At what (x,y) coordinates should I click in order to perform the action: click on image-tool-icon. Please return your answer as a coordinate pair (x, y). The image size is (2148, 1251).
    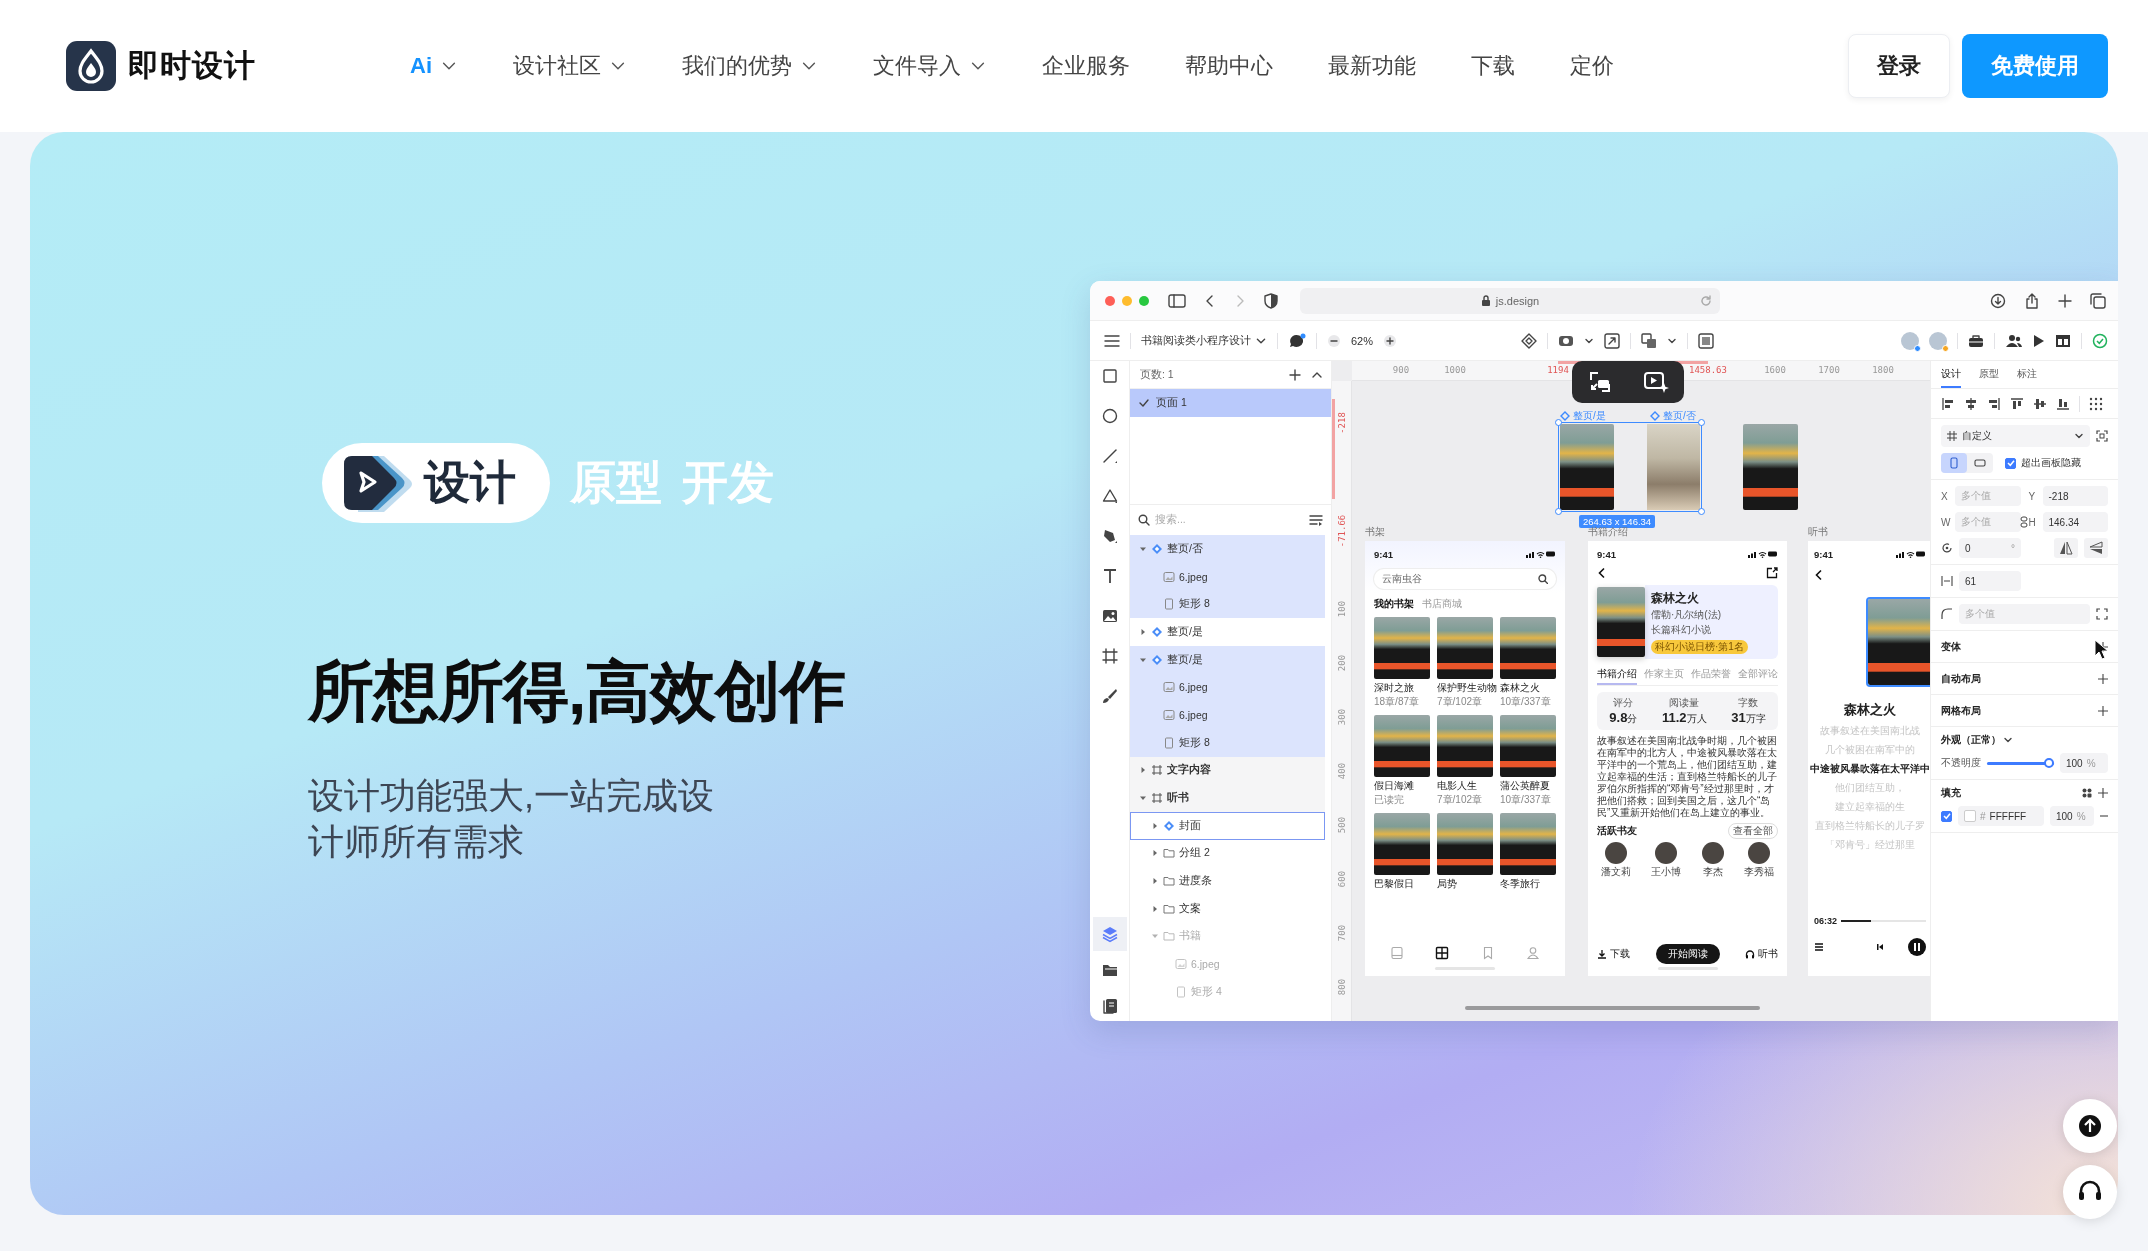
    Looking at the image, I should click on (1109, 616).